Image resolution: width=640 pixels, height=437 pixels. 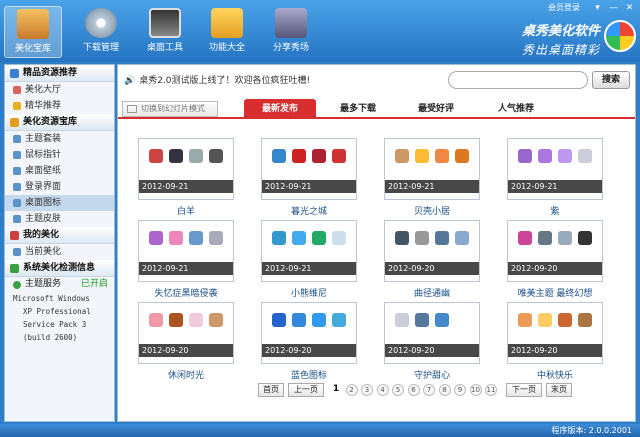 I want to click on sysinfo-line: (build 2600), so click(x=50, y=337).